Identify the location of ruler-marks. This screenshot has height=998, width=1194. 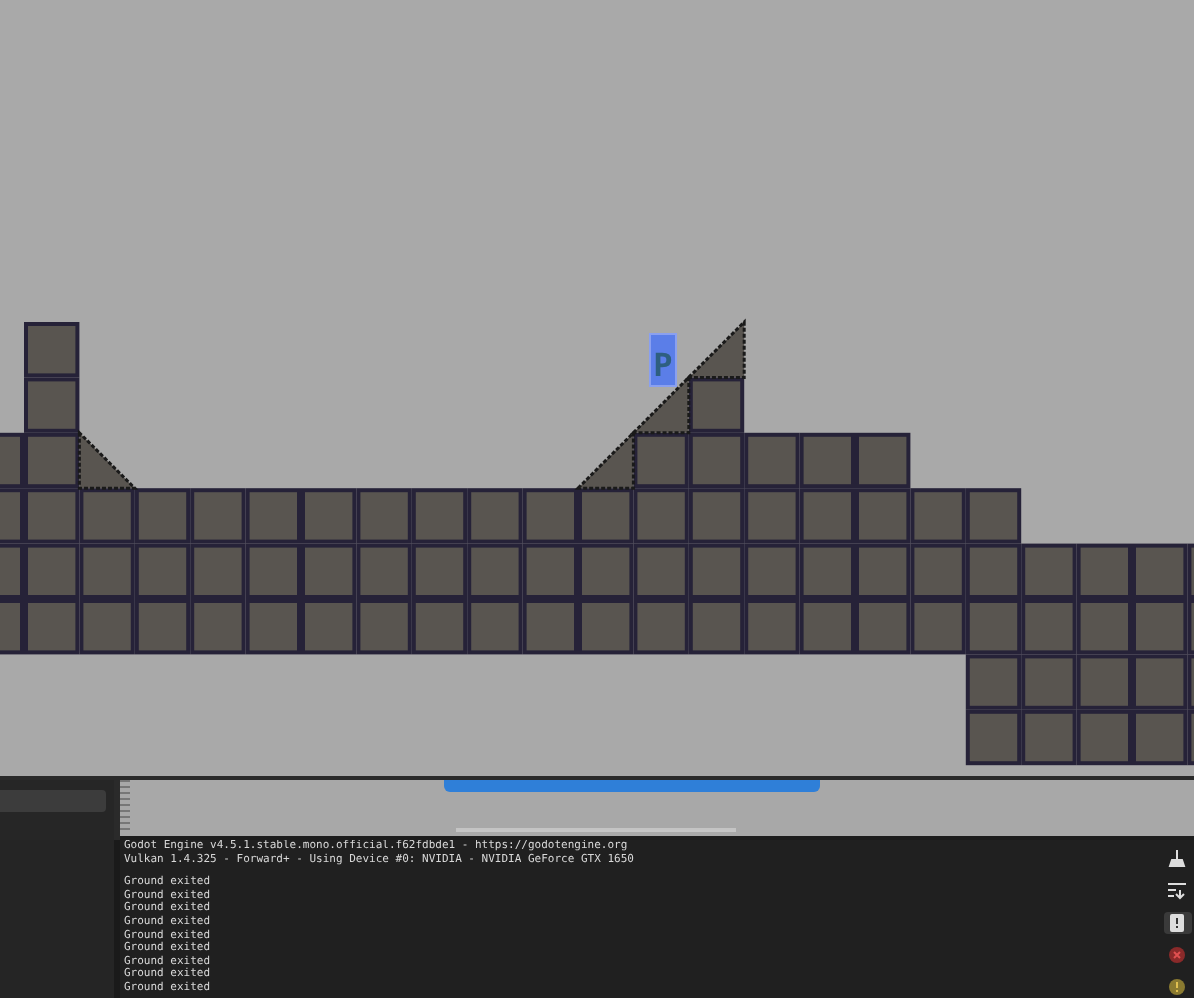
(125, 806).